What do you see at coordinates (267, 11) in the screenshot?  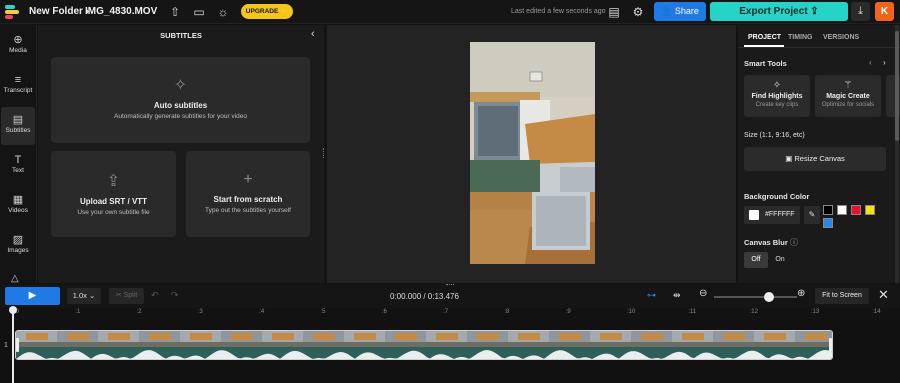 I see `upgrade-button: UPGRADE ⚡` at bounding box center [267, 11].